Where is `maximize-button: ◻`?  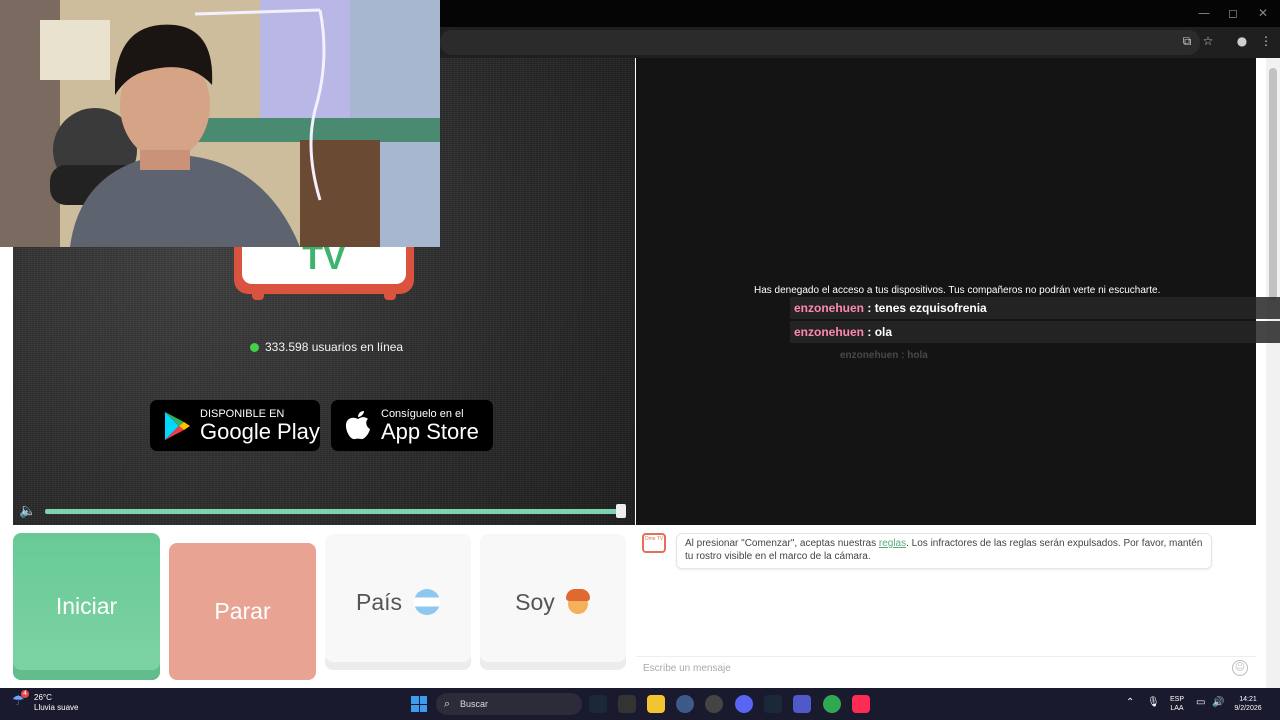
maximize-button: ◻ is located at coordinates (1233, 13).